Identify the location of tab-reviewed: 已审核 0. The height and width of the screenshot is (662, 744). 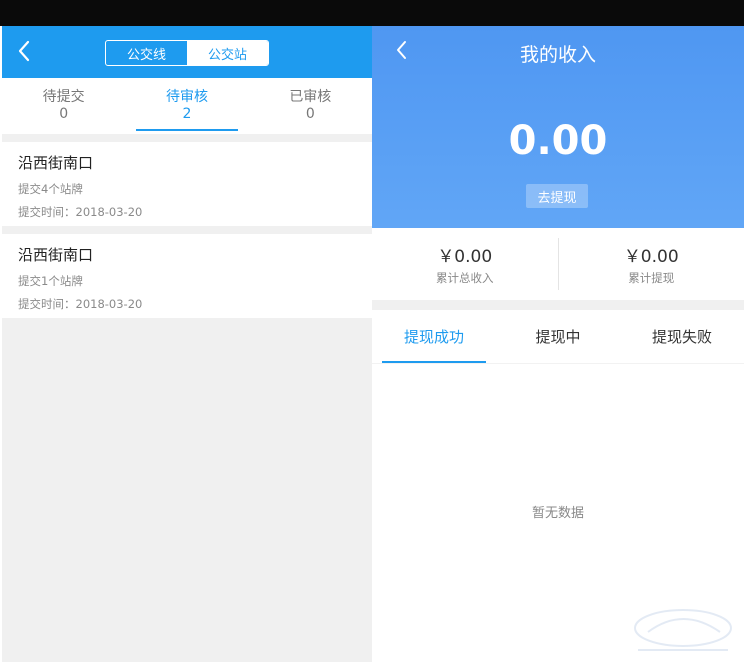
(310, 106).